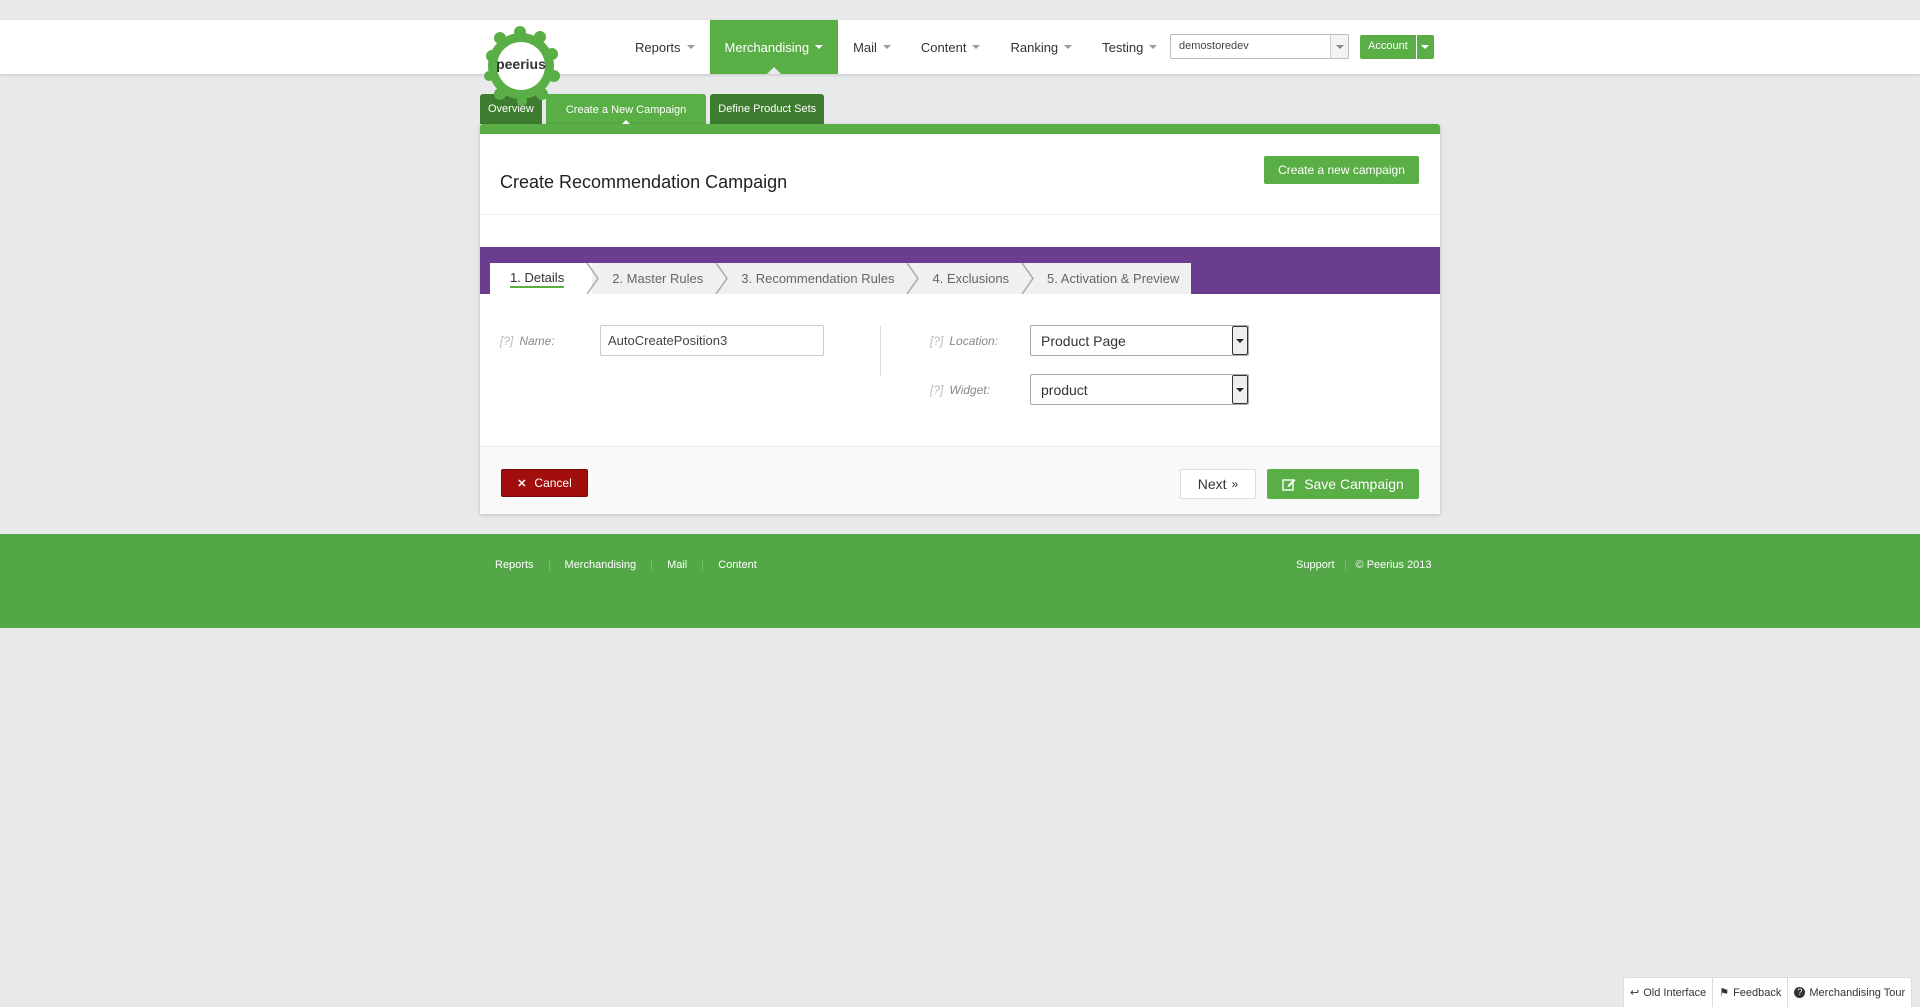 The height and width of the screenshot is (1007, 1920). I want to click on footer-link-reports: Reports, so click(514, 565).